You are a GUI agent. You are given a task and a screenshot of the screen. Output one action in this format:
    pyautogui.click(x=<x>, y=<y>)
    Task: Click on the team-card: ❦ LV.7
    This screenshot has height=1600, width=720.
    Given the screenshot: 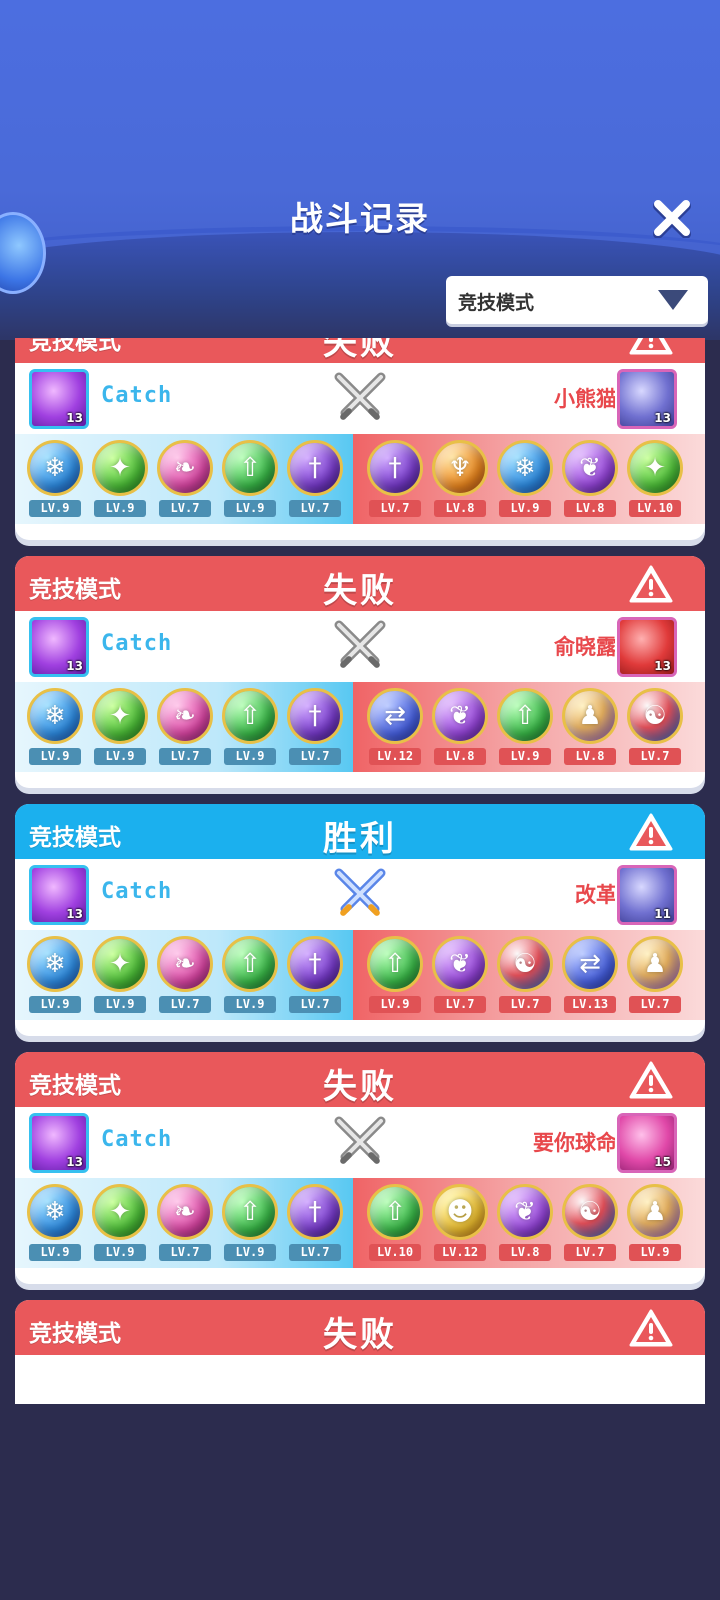 What is the action you would take?
    pyautogui.click(x=460, y=977)
    